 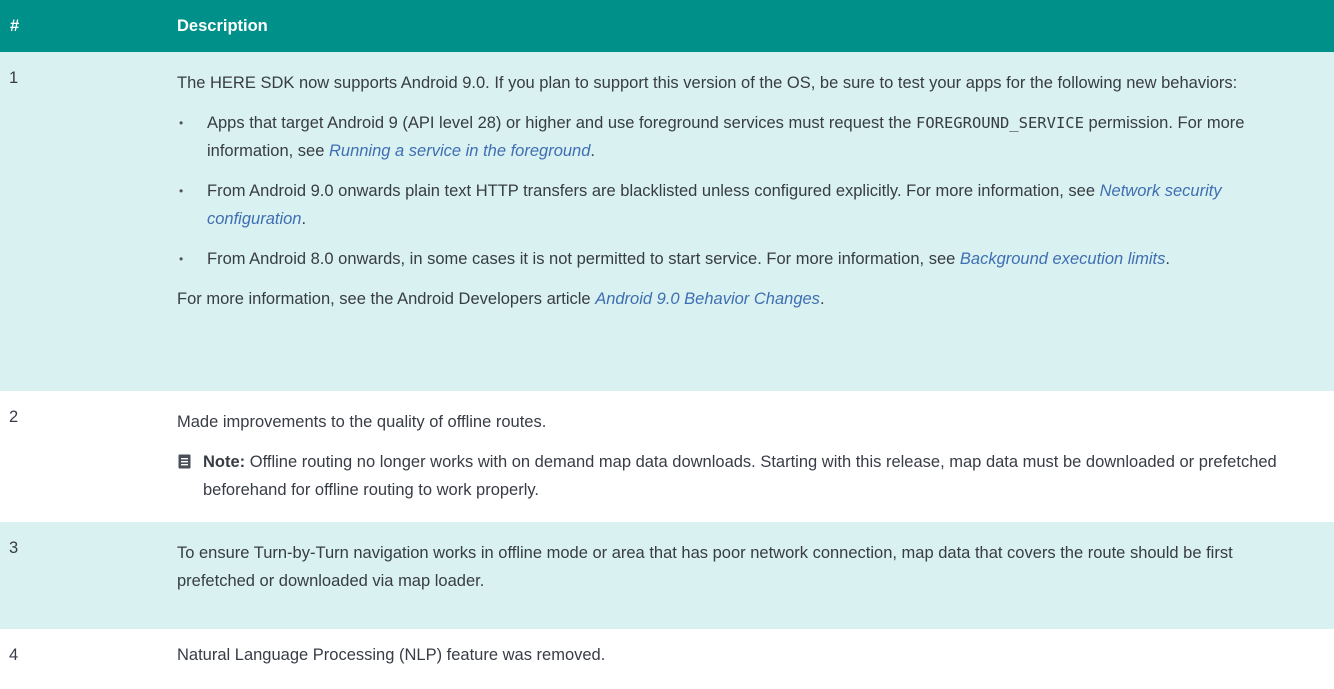 What do you see at coordinates (667, 26) in the screenshot?
I see `table-header: # Description` at bounding box center [667, 26].